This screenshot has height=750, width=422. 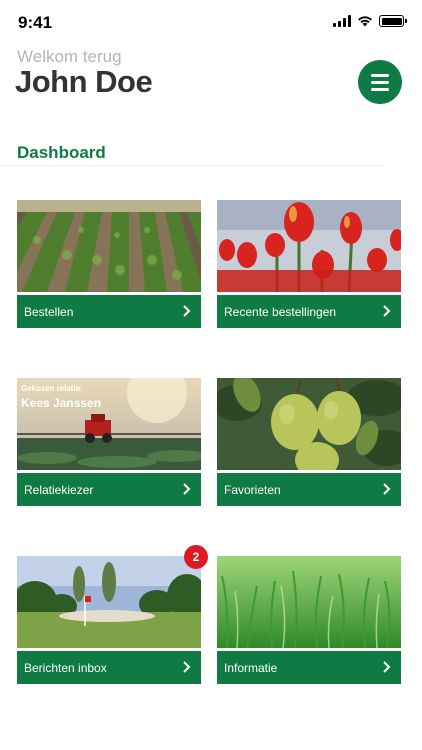 What do you see at coordinates (35, 22) in the screenshot?
I see `status-time: 9:41` at bounding box center [35, 22].